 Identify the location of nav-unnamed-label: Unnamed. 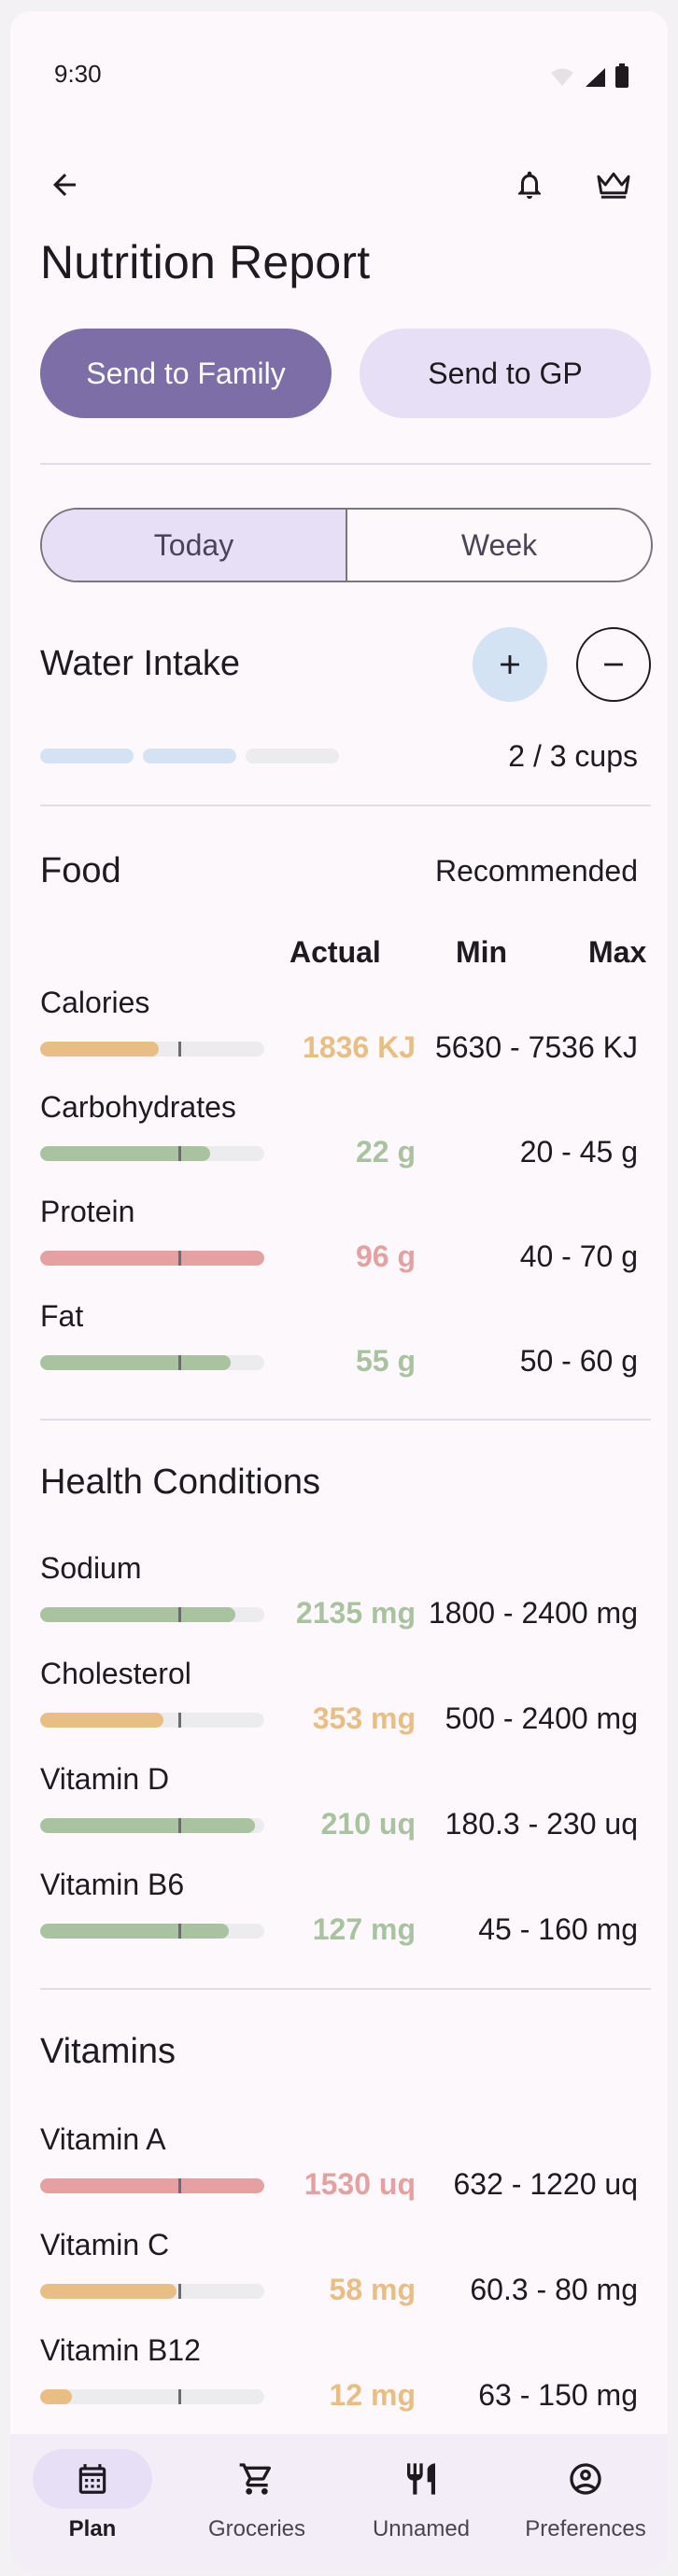
(421, 2528).